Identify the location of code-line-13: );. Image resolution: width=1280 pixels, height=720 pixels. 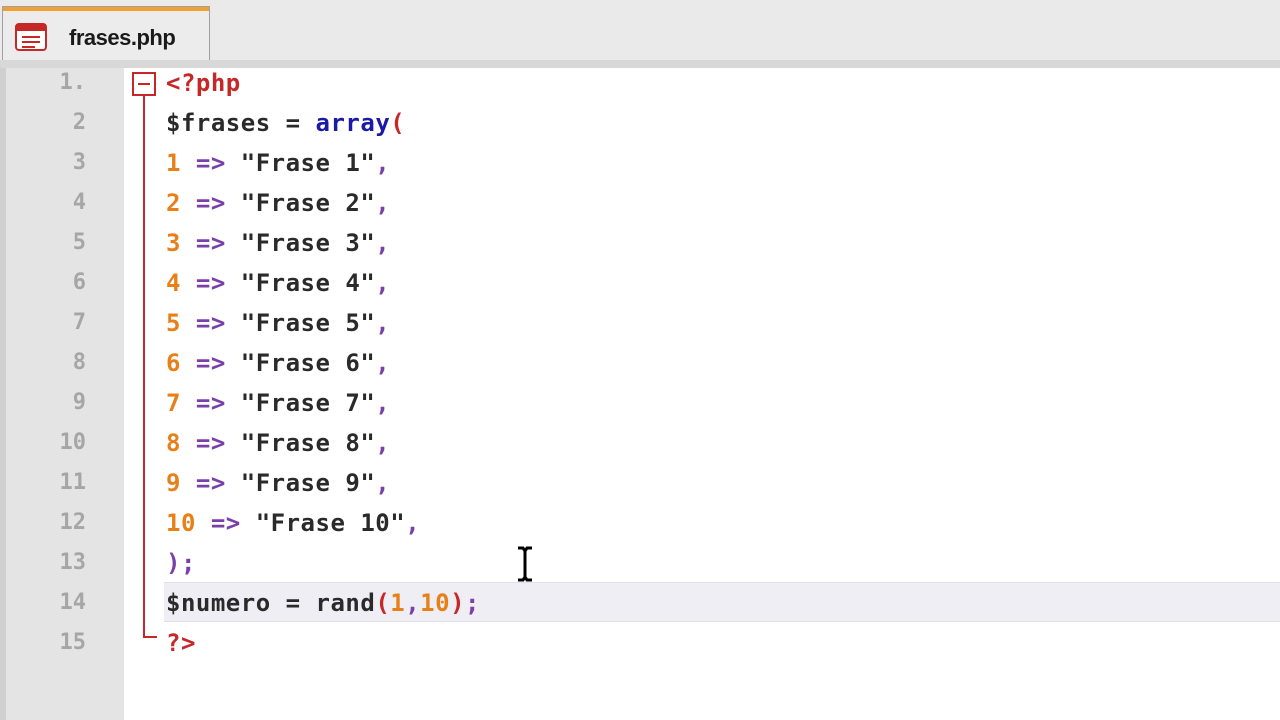
(181, 563).